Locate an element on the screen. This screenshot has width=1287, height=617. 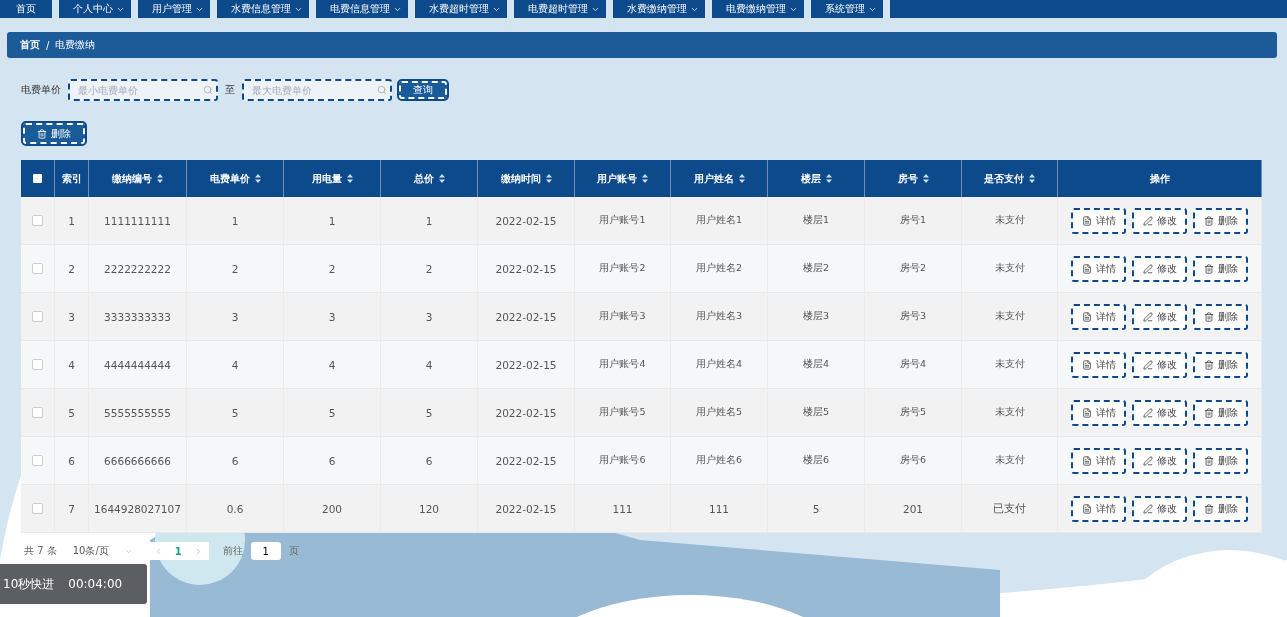
total-count: 共 7 条 is located at coordinates (40, 551).